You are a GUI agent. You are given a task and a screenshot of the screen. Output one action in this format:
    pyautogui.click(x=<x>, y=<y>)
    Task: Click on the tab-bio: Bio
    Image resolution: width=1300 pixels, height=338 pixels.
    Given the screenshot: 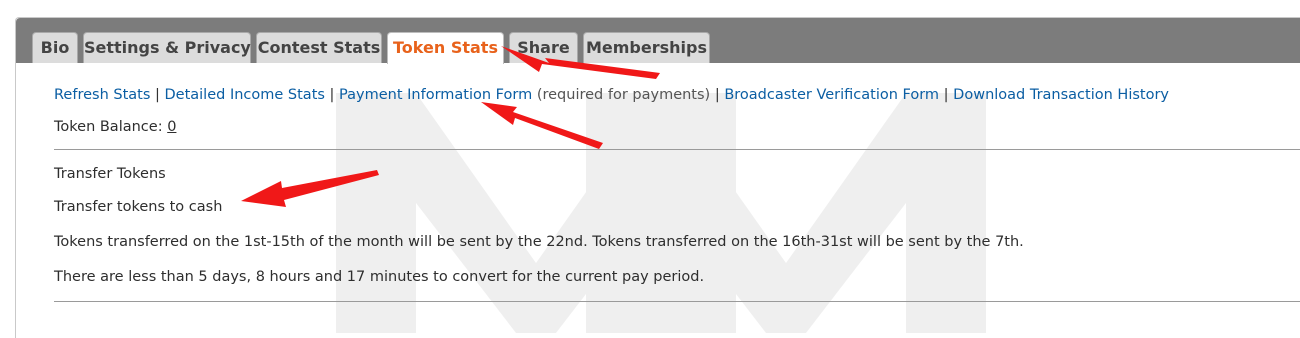 What is the action you would take?
    pyautogui.click(x=55, y=47)
    